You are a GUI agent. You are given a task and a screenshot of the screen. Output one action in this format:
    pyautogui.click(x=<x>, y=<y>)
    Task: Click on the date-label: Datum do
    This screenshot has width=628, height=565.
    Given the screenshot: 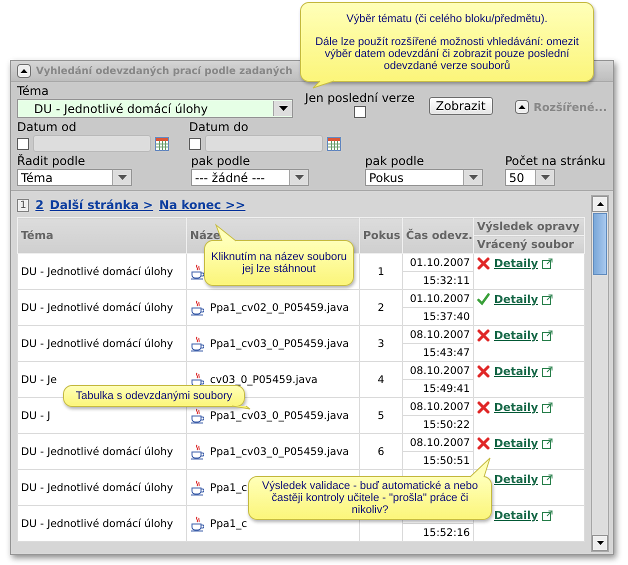 What is the action you would take?
    pyautogui.click(x=219, y=127)
    